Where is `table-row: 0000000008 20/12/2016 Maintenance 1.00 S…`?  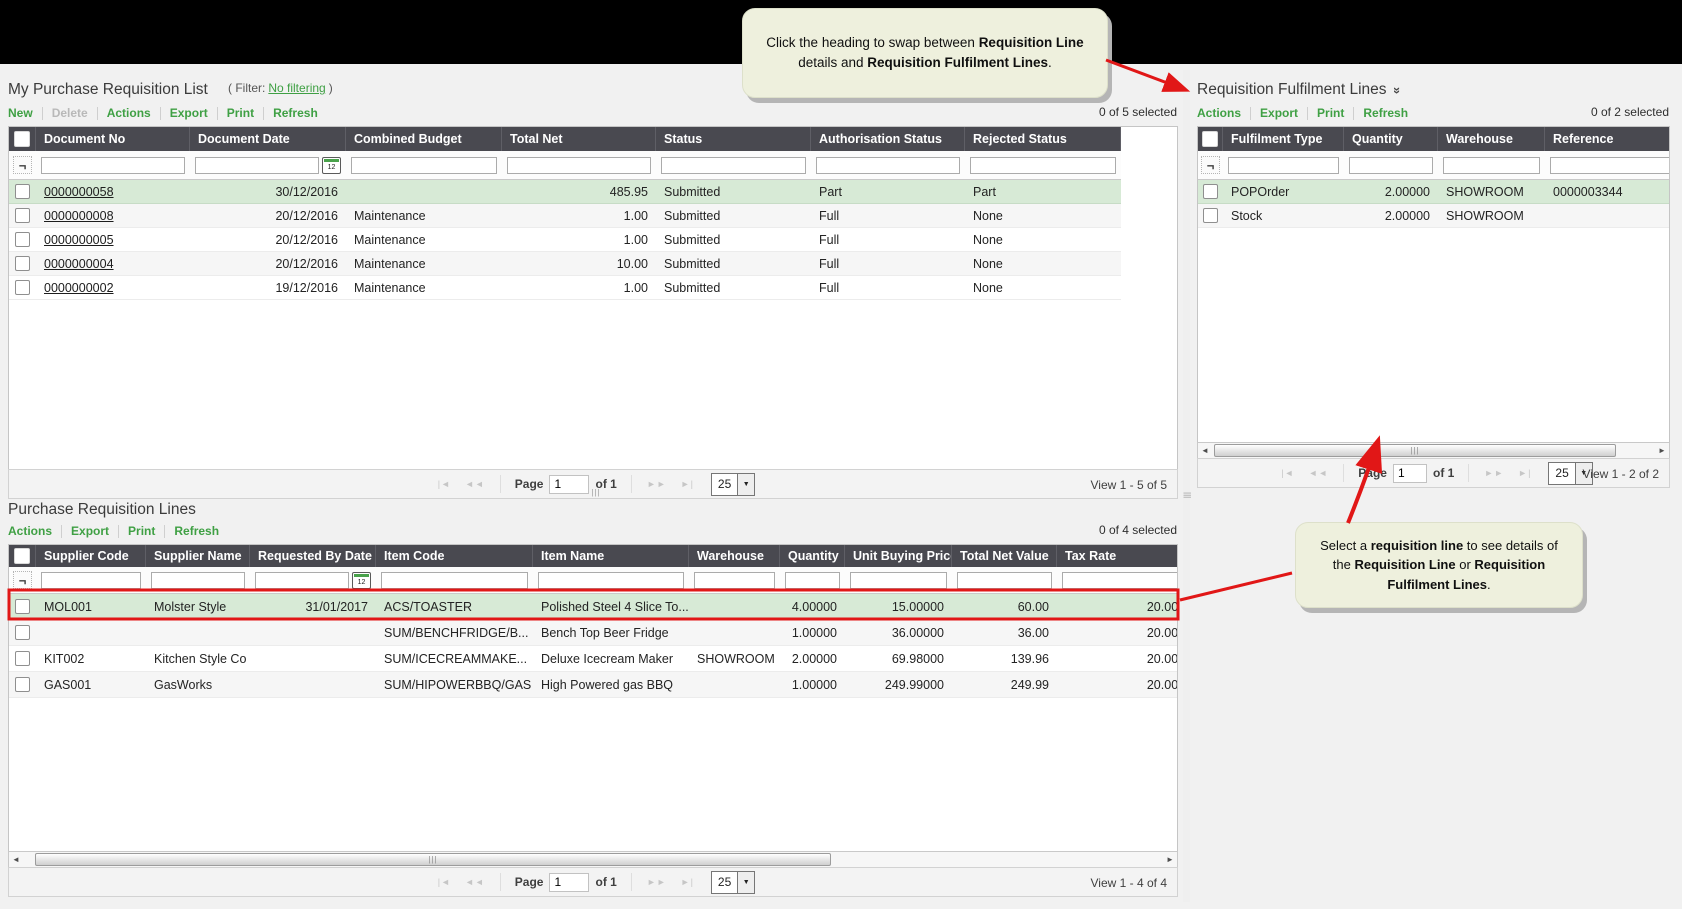 table-row: 0000000008 20/12/2016 Maintenance 1.00 S… is located at coordinates (565, 216).